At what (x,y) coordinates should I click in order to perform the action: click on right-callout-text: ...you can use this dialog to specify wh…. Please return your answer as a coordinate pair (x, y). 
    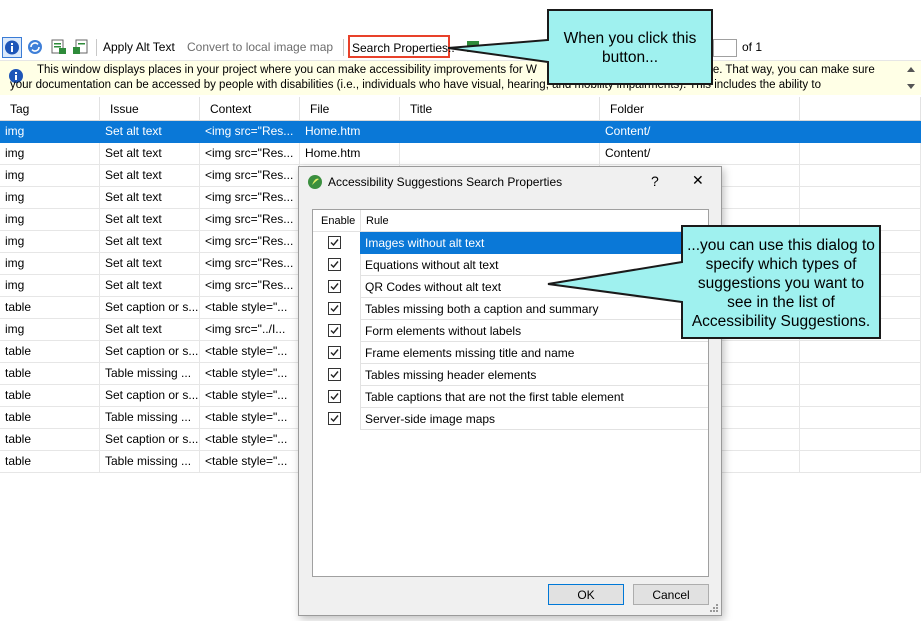
    Looking at the image, I should click on (781, 283).